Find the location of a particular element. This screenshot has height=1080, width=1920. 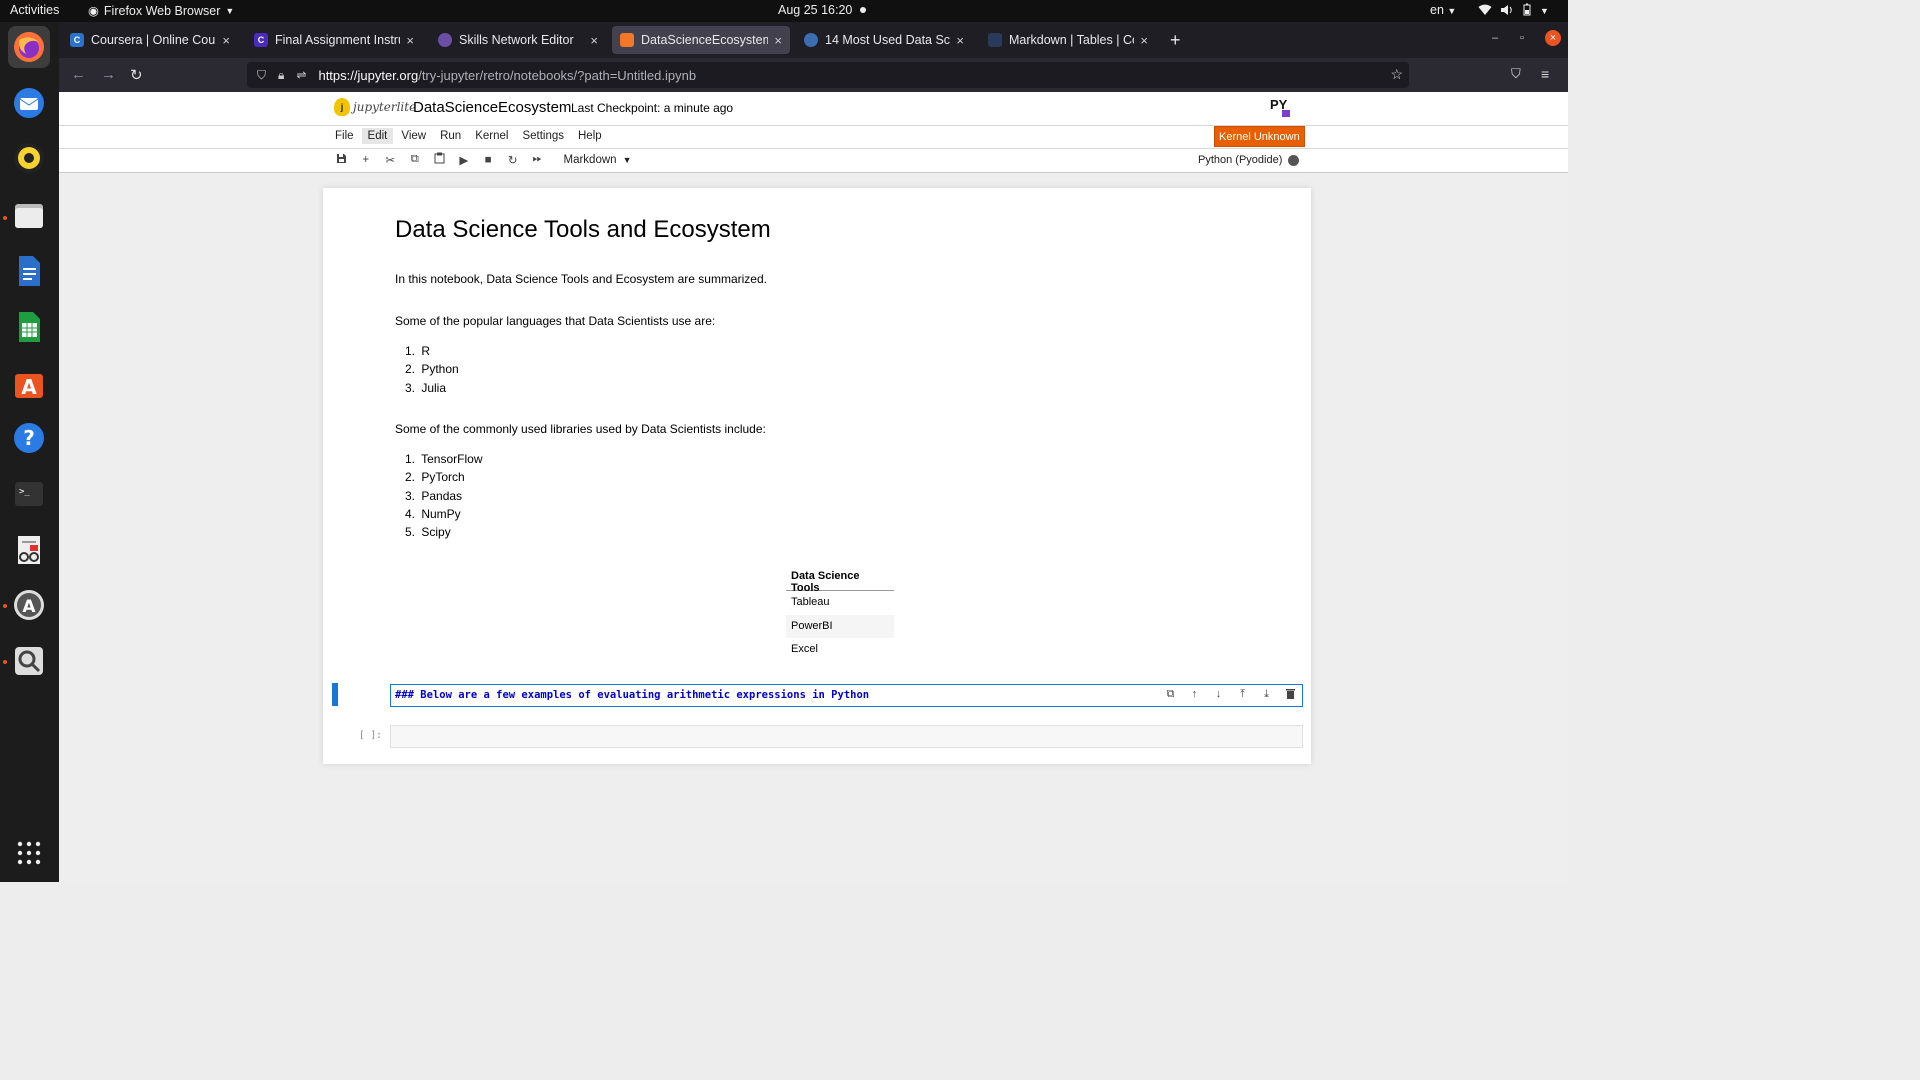

tracking-shield-icon: ⛉ is located at coordinates (261, 75).